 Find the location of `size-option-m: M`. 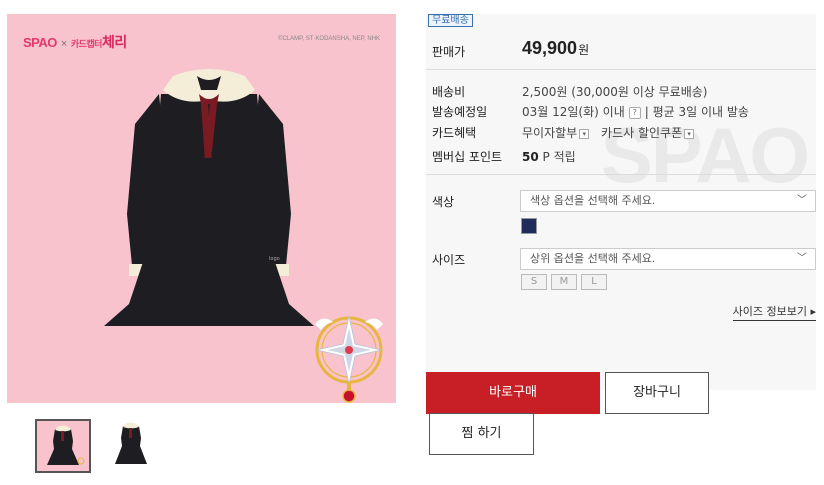

size-option-m: M is located at coordinates (564, 282).